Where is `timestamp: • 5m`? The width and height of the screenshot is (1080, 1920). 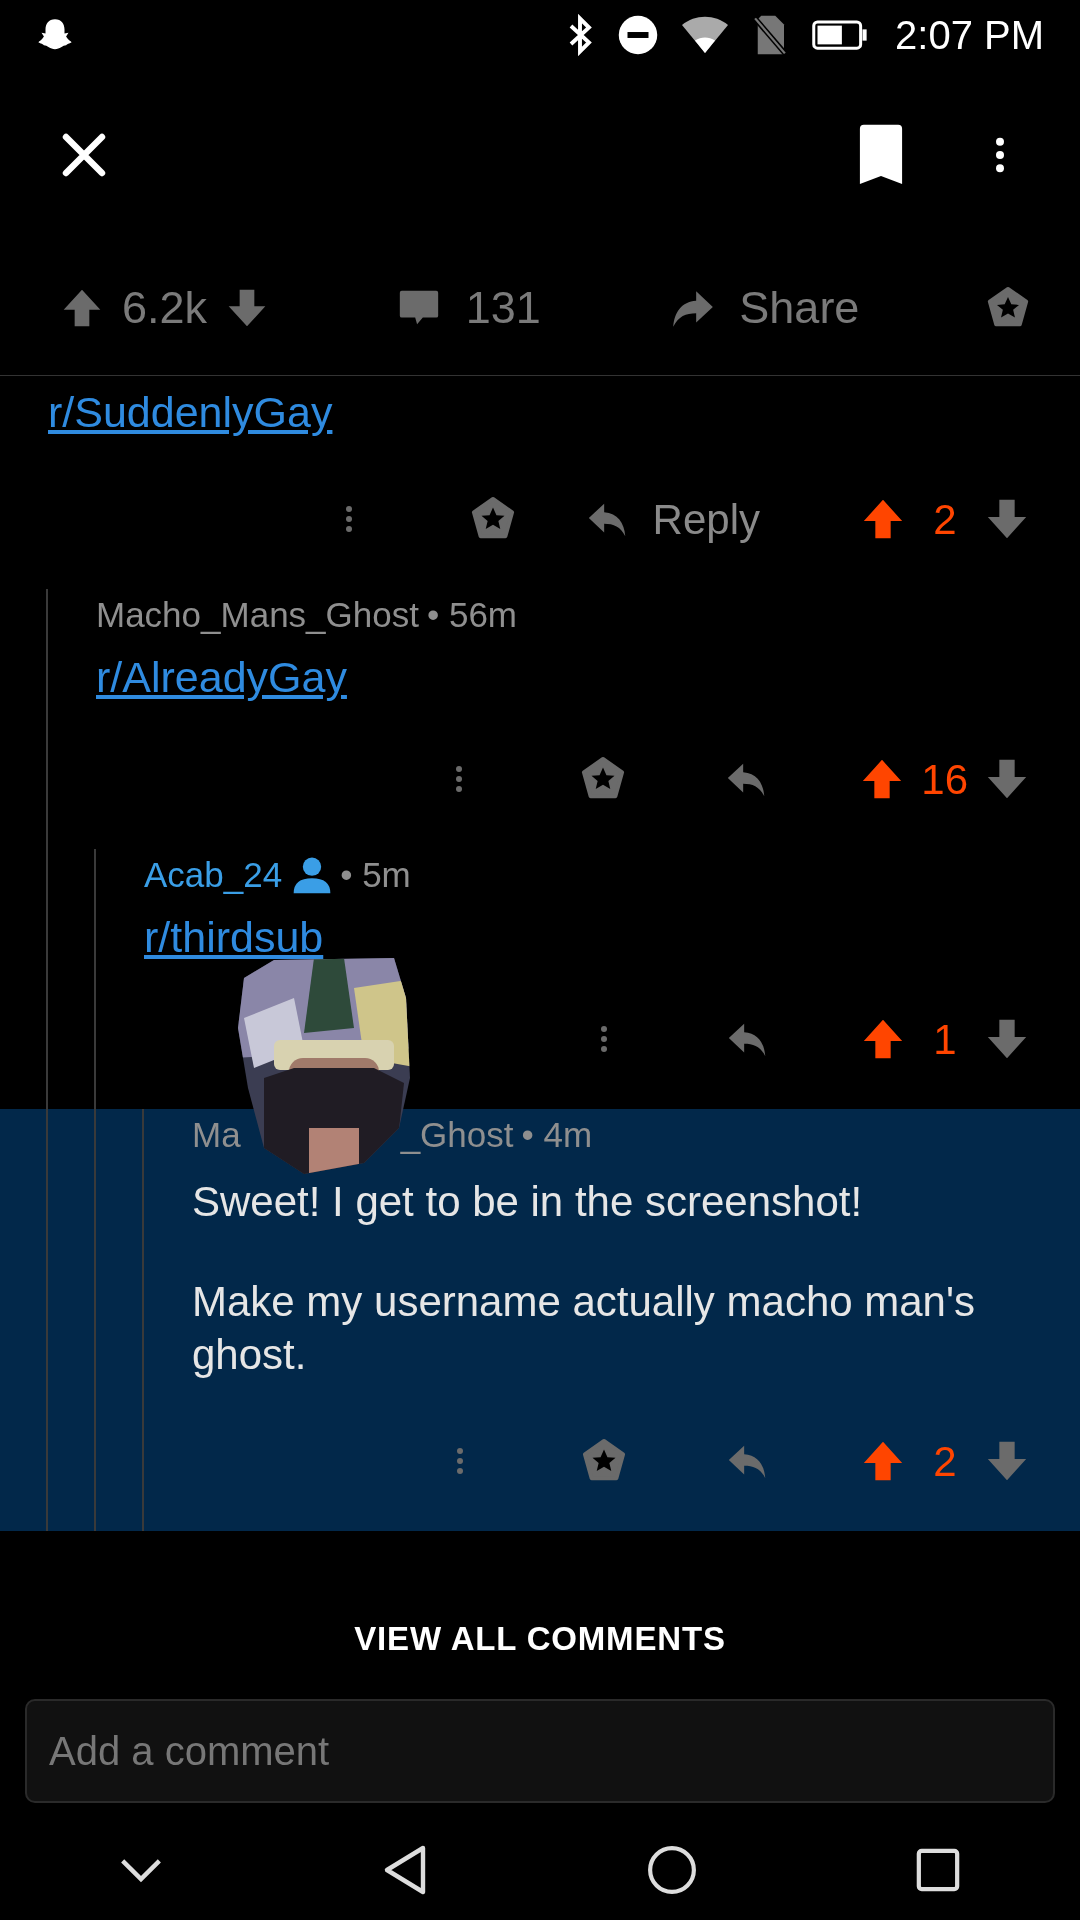
timestamp: • 5m is located at coordinates (375, 874).